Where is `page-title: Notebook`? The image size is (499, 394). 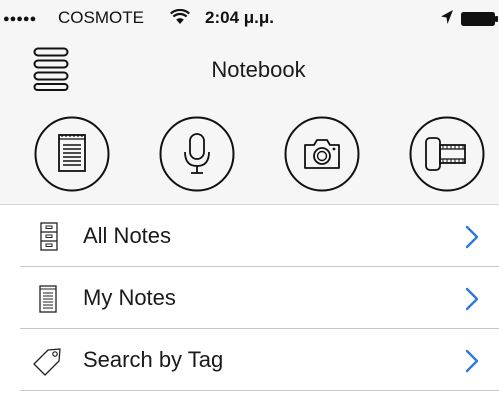 page-title: Notebook is located at coordinates (258, 69).